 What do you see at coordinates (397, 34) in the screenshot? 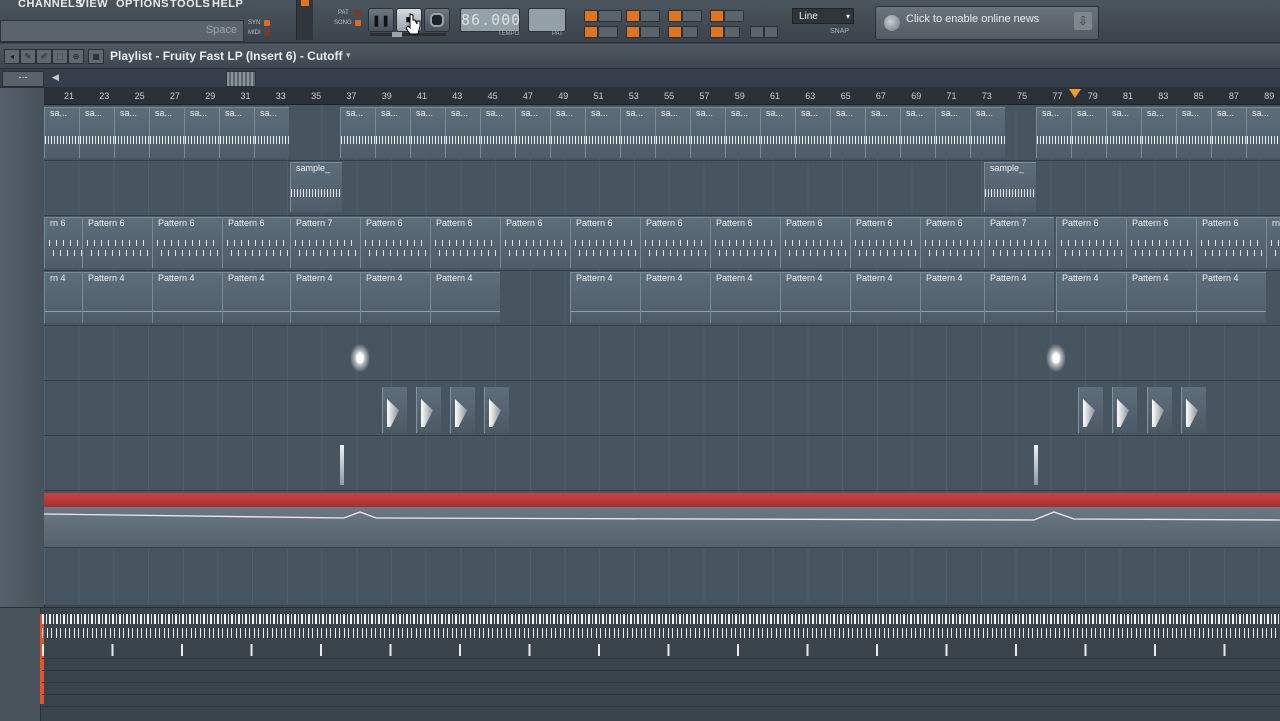
I see `song-position-thumb` at bounding box center [397, 34].